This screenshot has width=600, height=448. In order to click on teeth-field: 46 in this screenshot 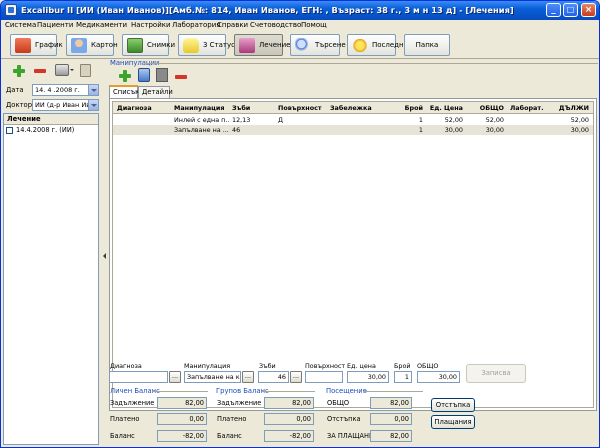, I will do `click(273, 377)`.